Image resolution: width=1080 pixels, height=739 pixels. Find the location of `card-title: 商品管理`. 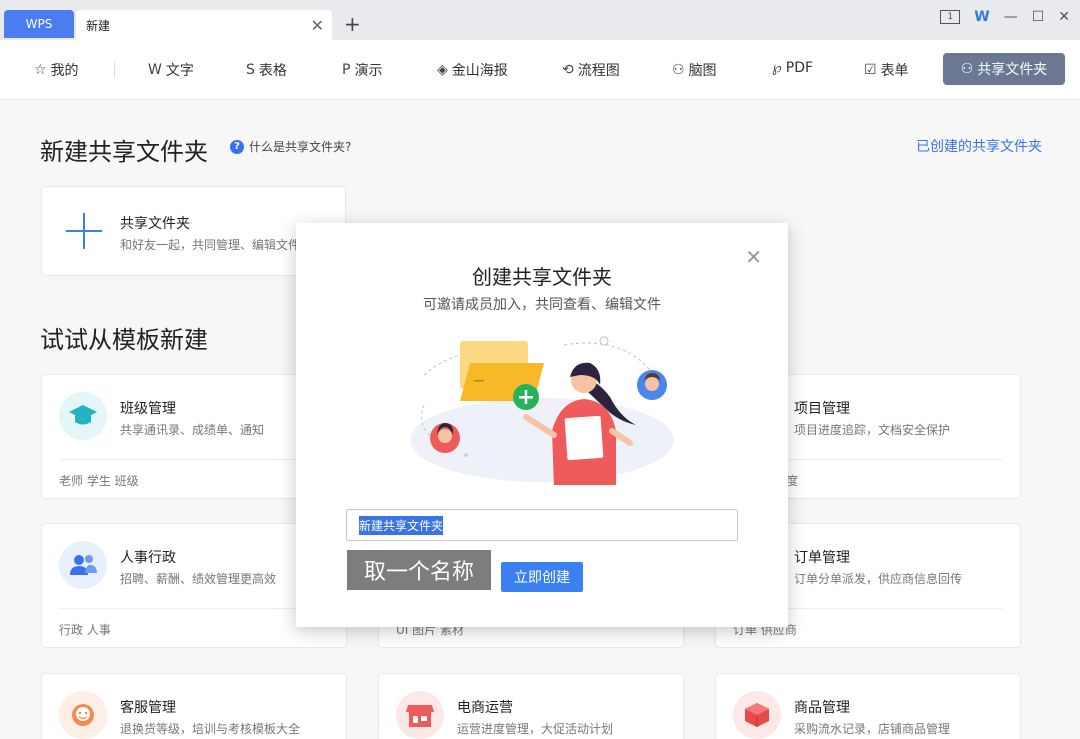

card-title: 商品管理 is located at coordinates (822, 708).